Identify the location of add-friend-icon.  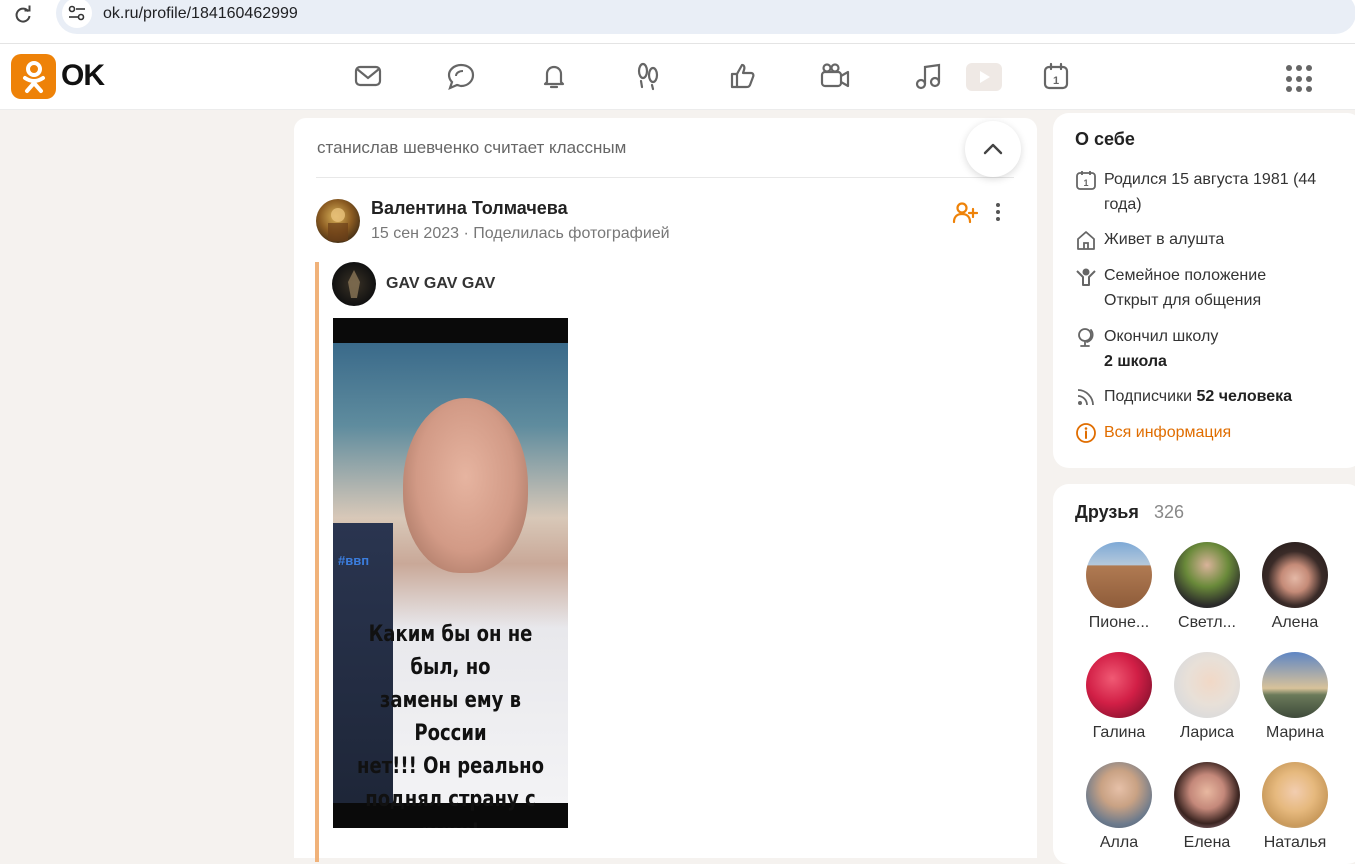
(965, 213).